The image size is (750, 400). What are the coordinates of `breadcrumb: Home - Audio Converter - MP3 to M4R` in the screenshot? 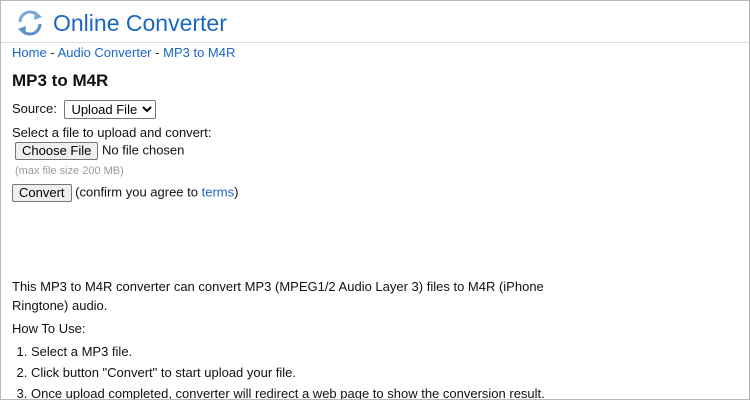 It's located at (123, 53).